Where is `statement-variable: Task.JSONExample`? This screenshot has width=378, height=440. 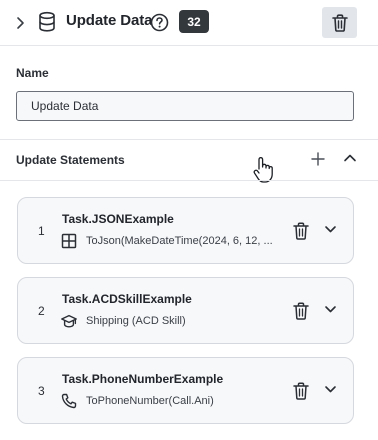 statement-variable: Task.JSONExample is located at coordinates (118, 219).